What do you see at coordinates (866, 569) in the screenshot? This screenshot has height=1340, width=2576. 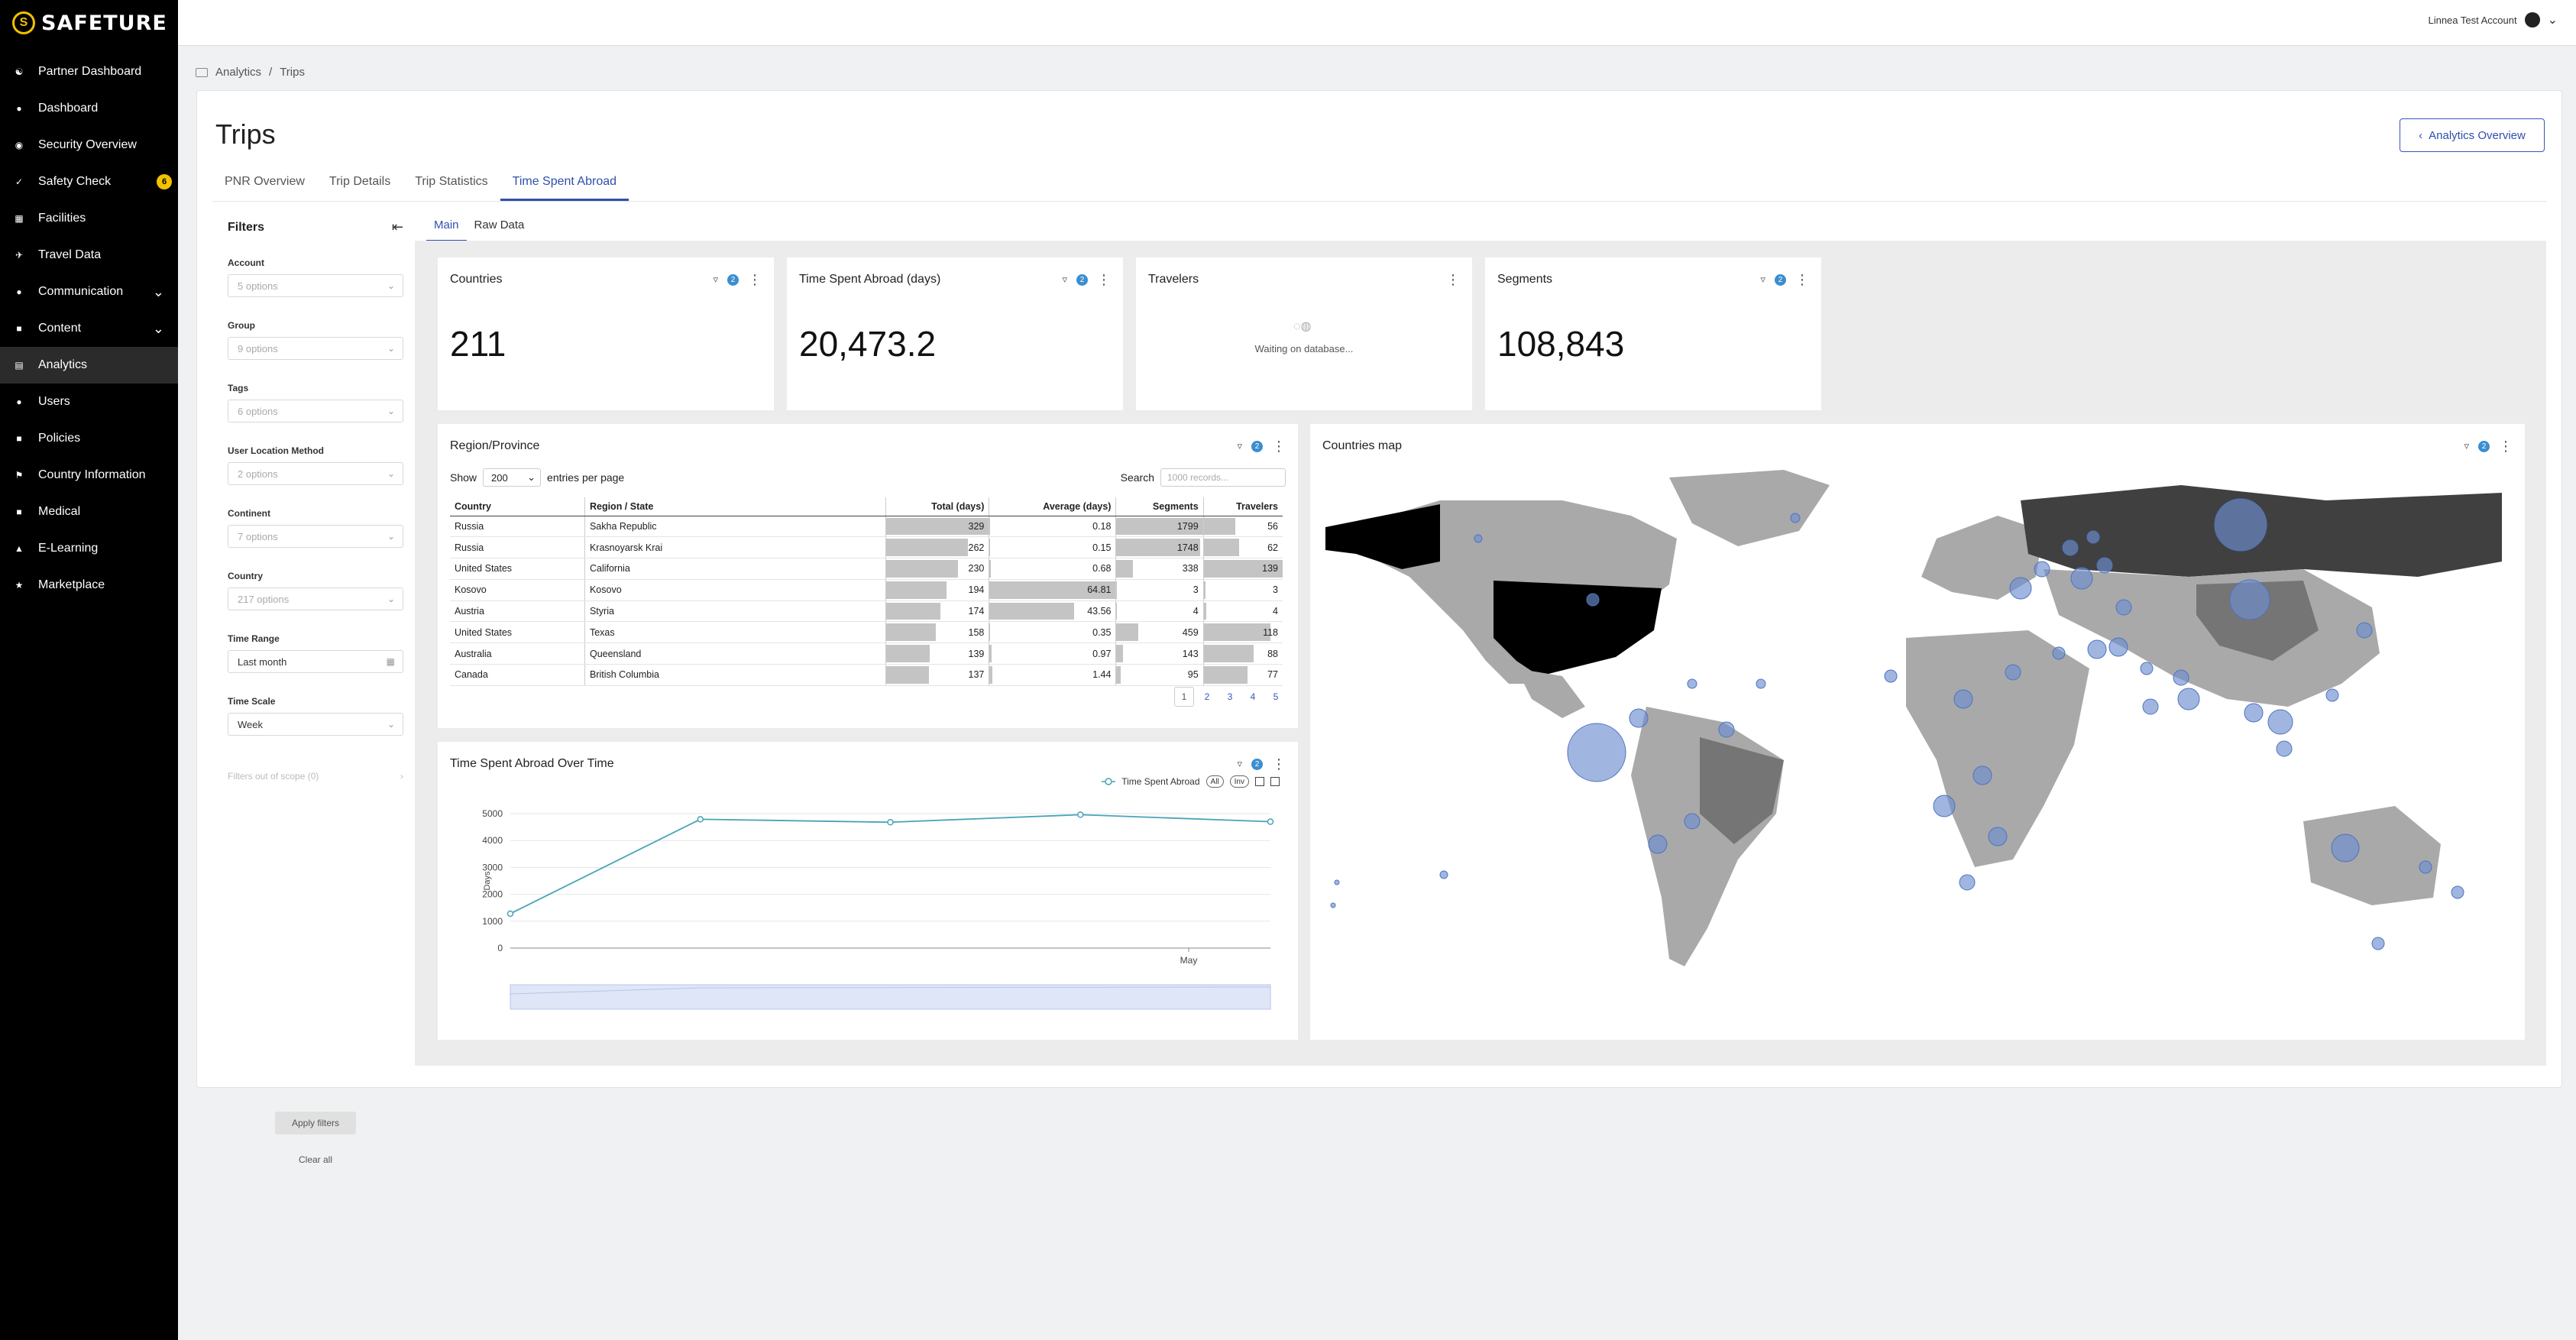 I see `table-row: United States California 230 0.68 338 139` at bounding box center [866, 569].